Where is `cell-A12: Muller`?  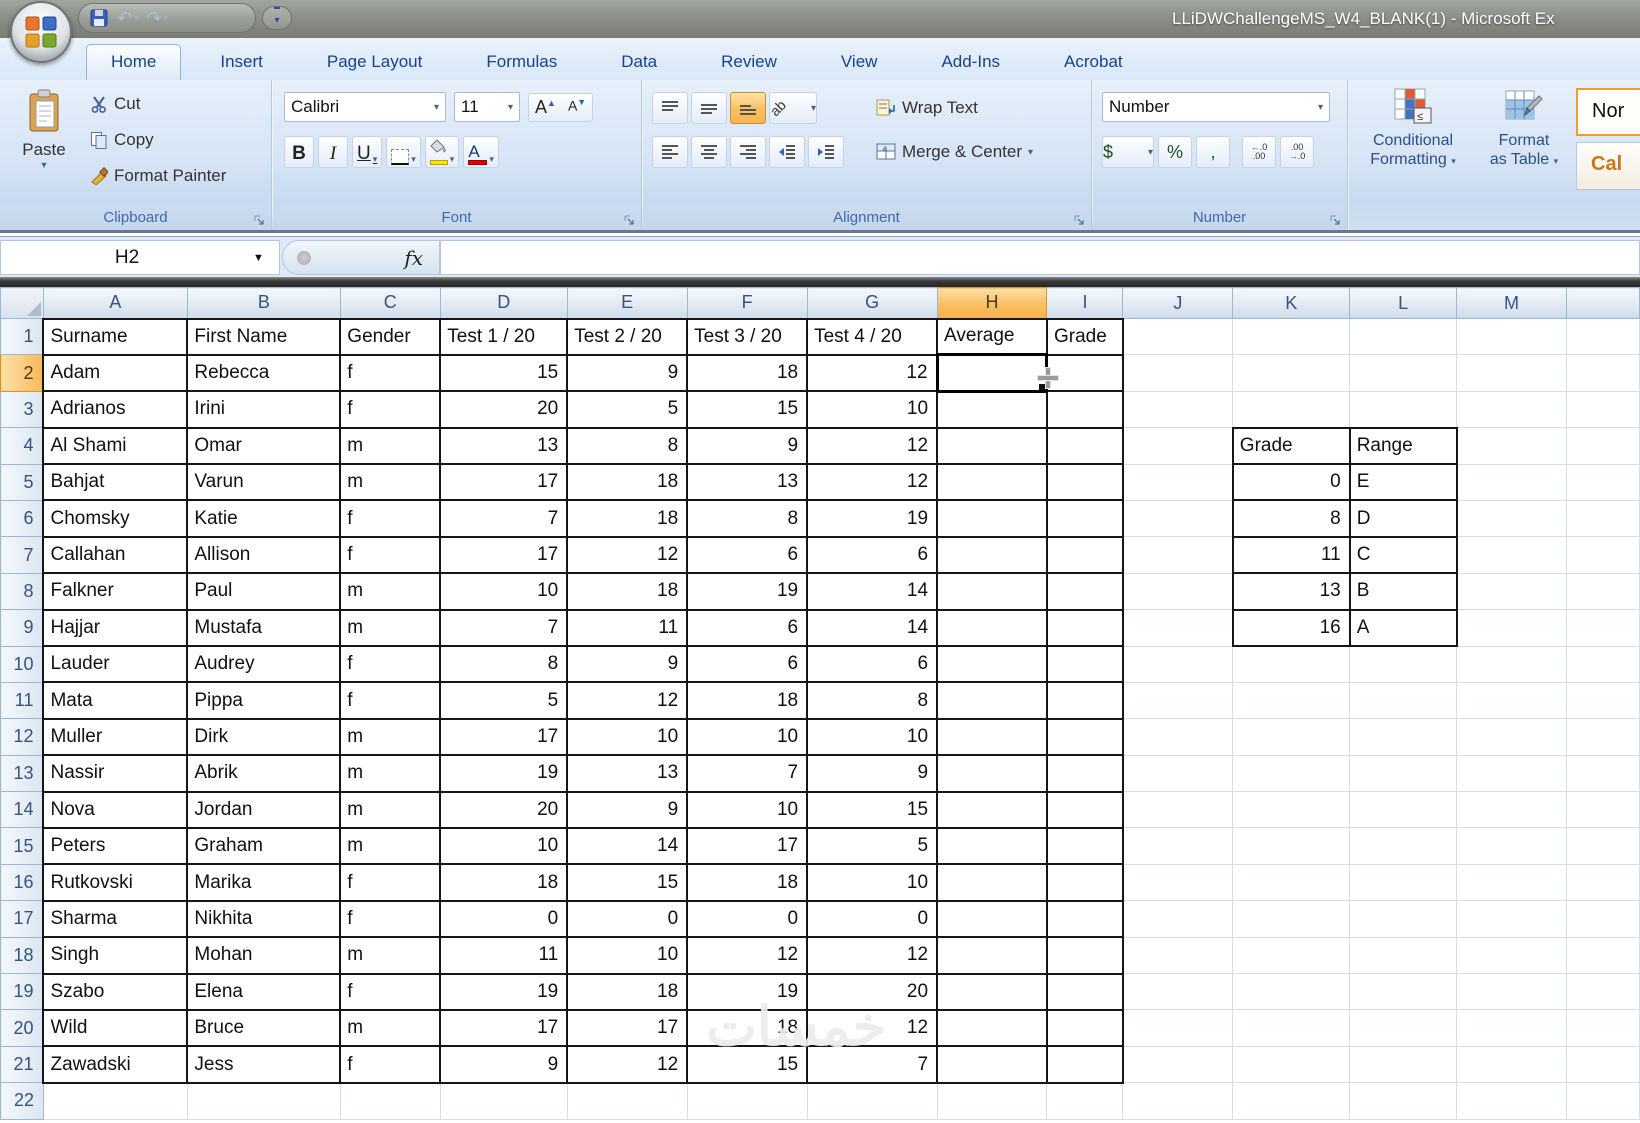 cell-A12: Muller is located at coordinates (115, 737).